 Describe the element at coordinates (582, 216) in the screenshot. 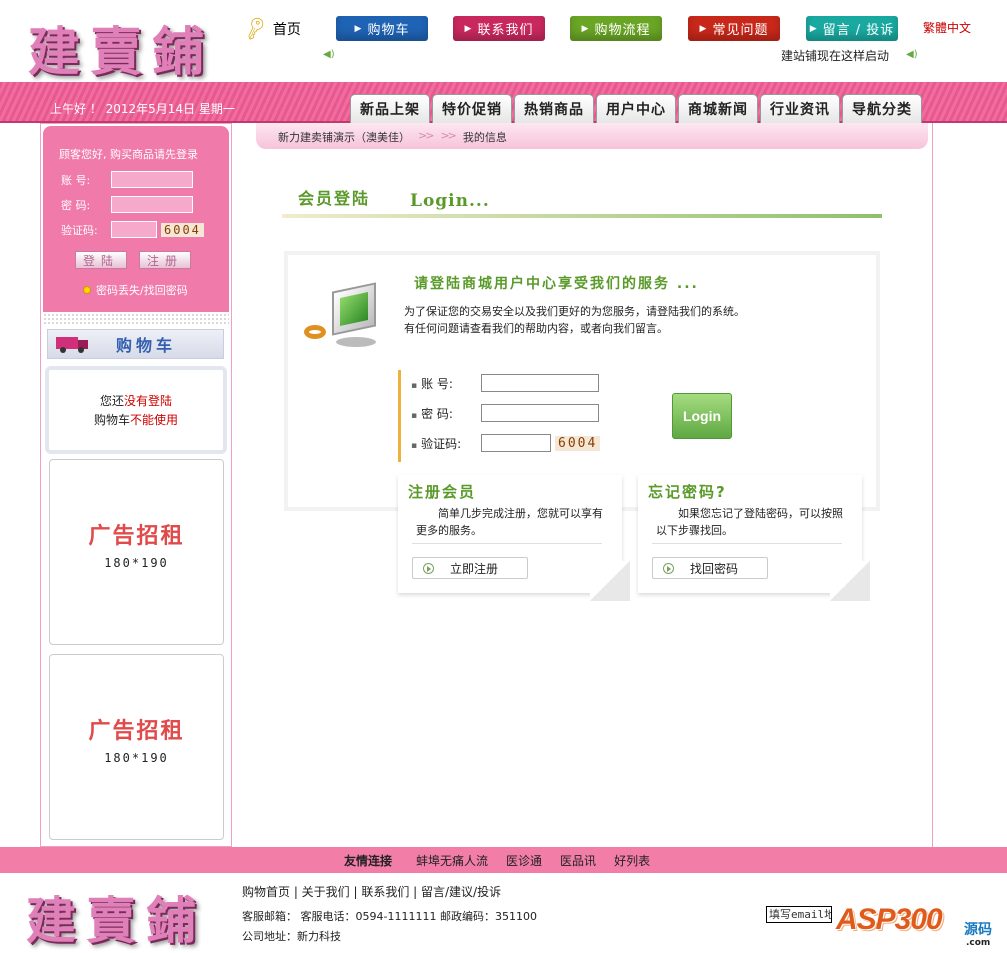

I see `section-underline` at that location.